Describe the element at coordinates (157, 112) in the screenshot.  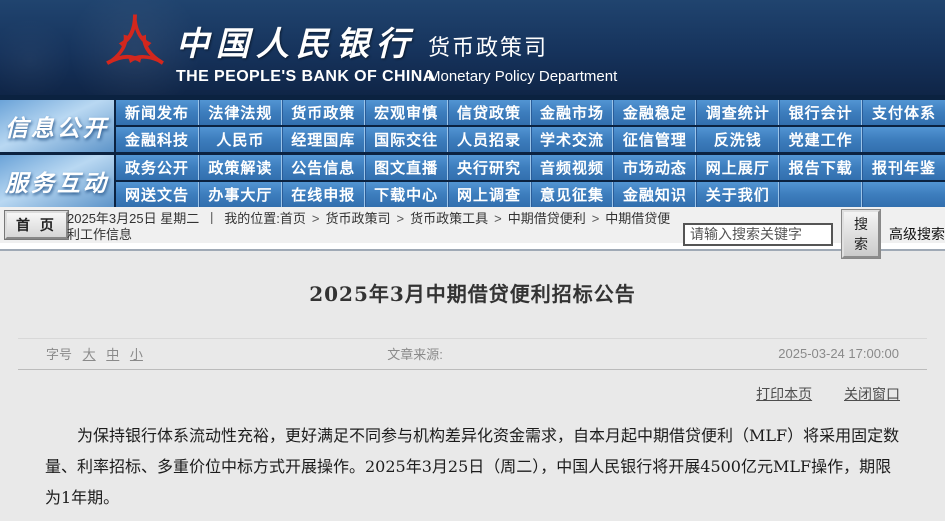
I see `nav-item: 新闻发布` at that location.